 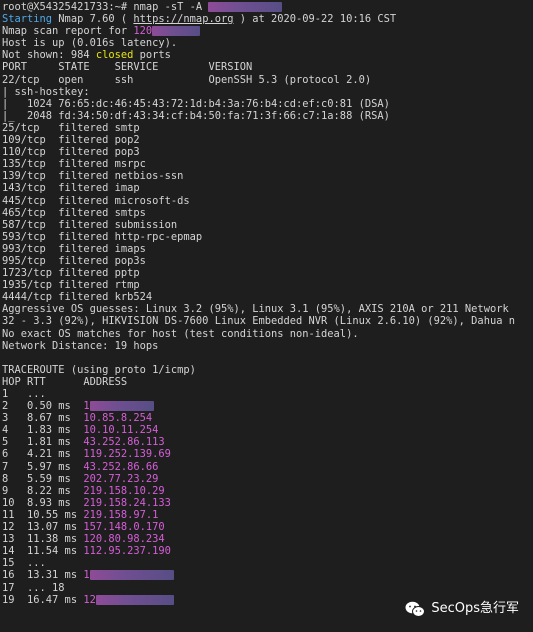 What do you see at coordinates (267, 55) in the screenshot?
I see `not-shown-line: Not shown: 984 closed ports` at bounding box center [267, 55].